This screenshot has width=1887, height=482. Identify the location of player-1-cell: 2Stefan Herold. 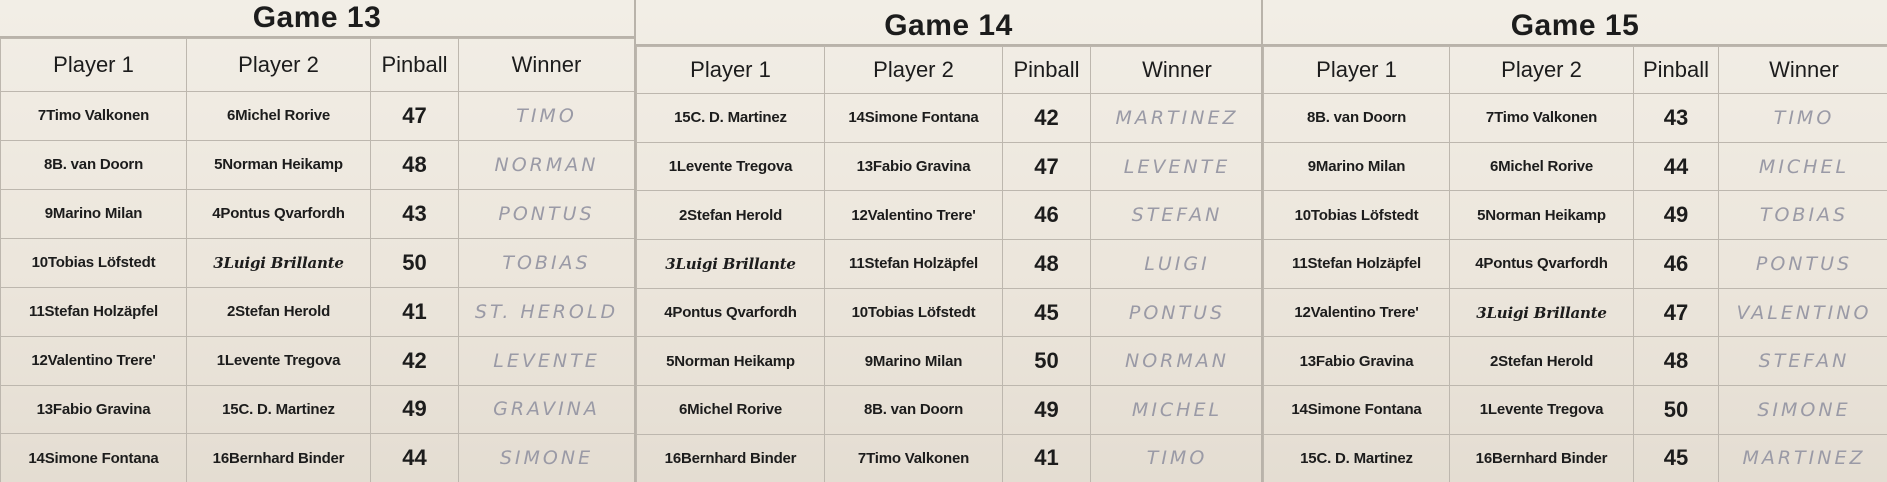
(730, 215).